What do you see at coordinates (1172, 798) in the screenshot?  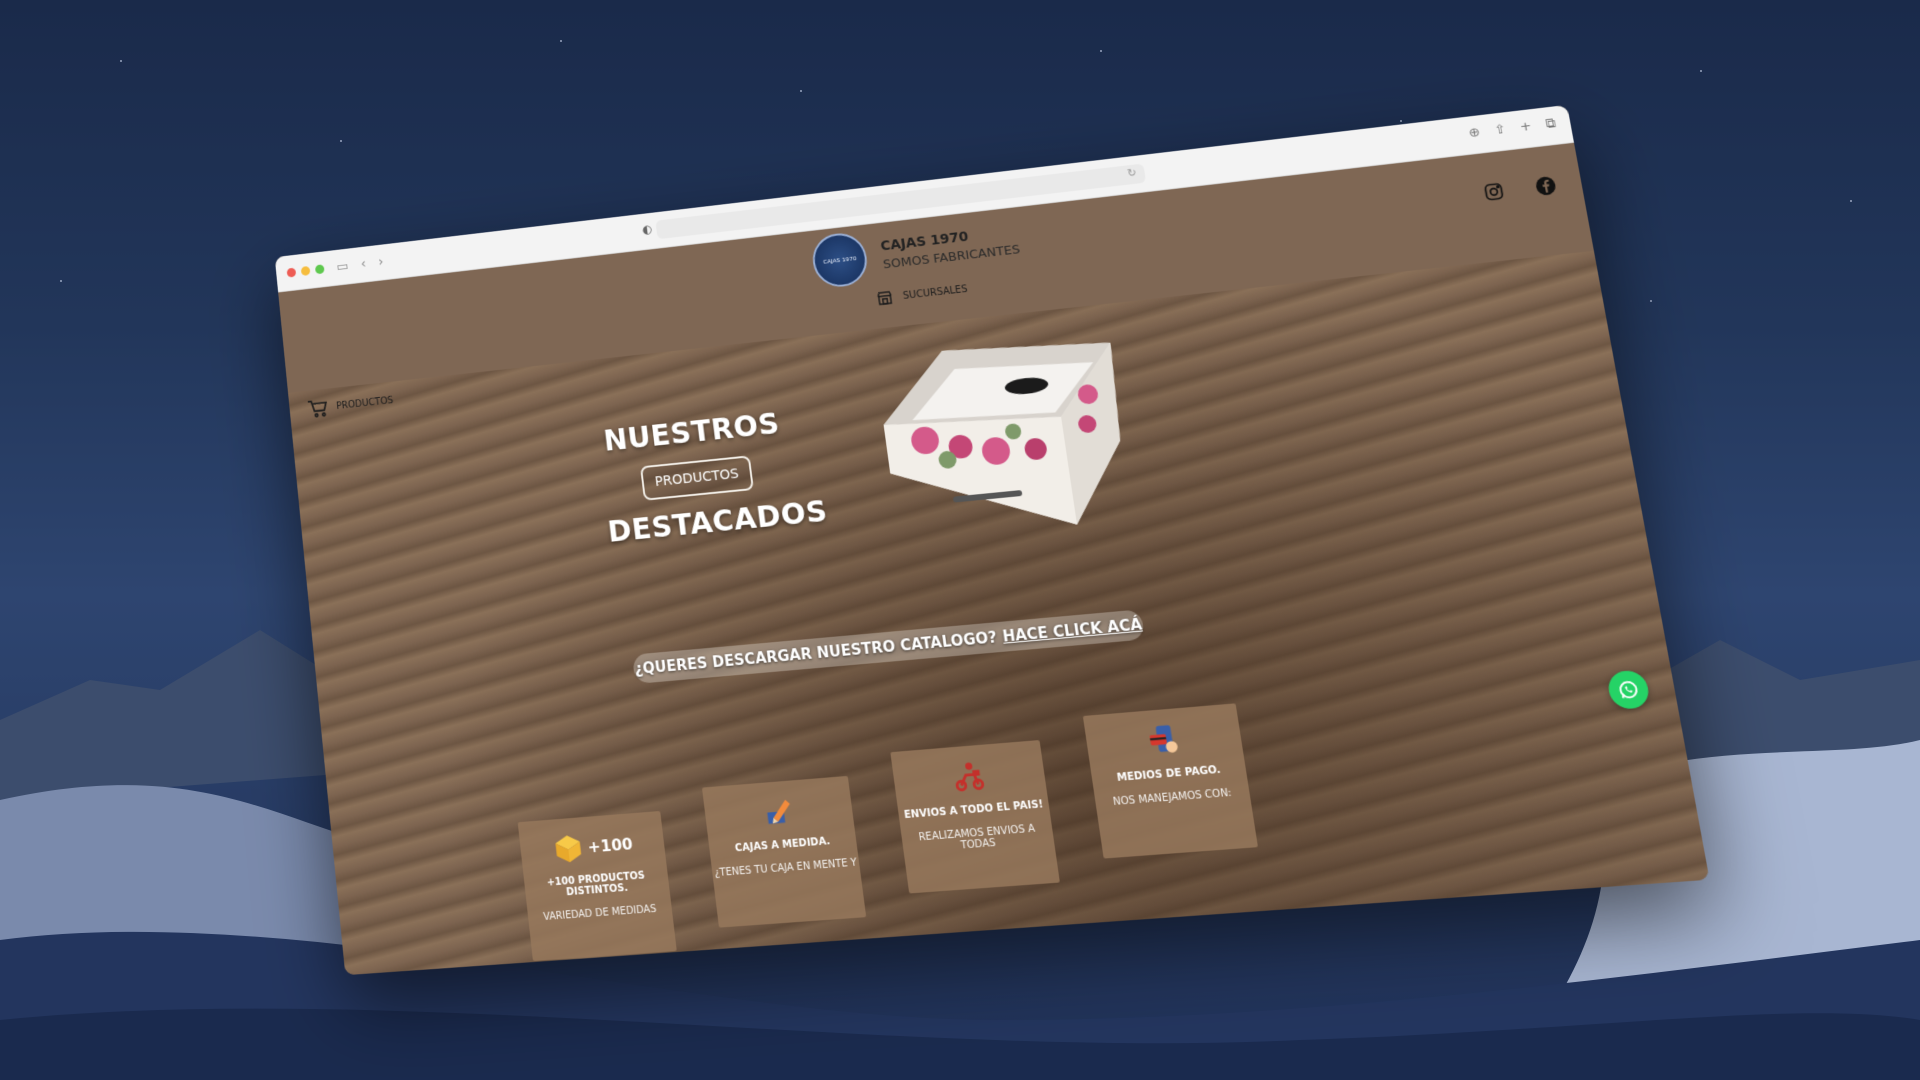 I see `feature-subtitle: NOS MANEJAMOS CON:` at bounding box center [1172, 798].